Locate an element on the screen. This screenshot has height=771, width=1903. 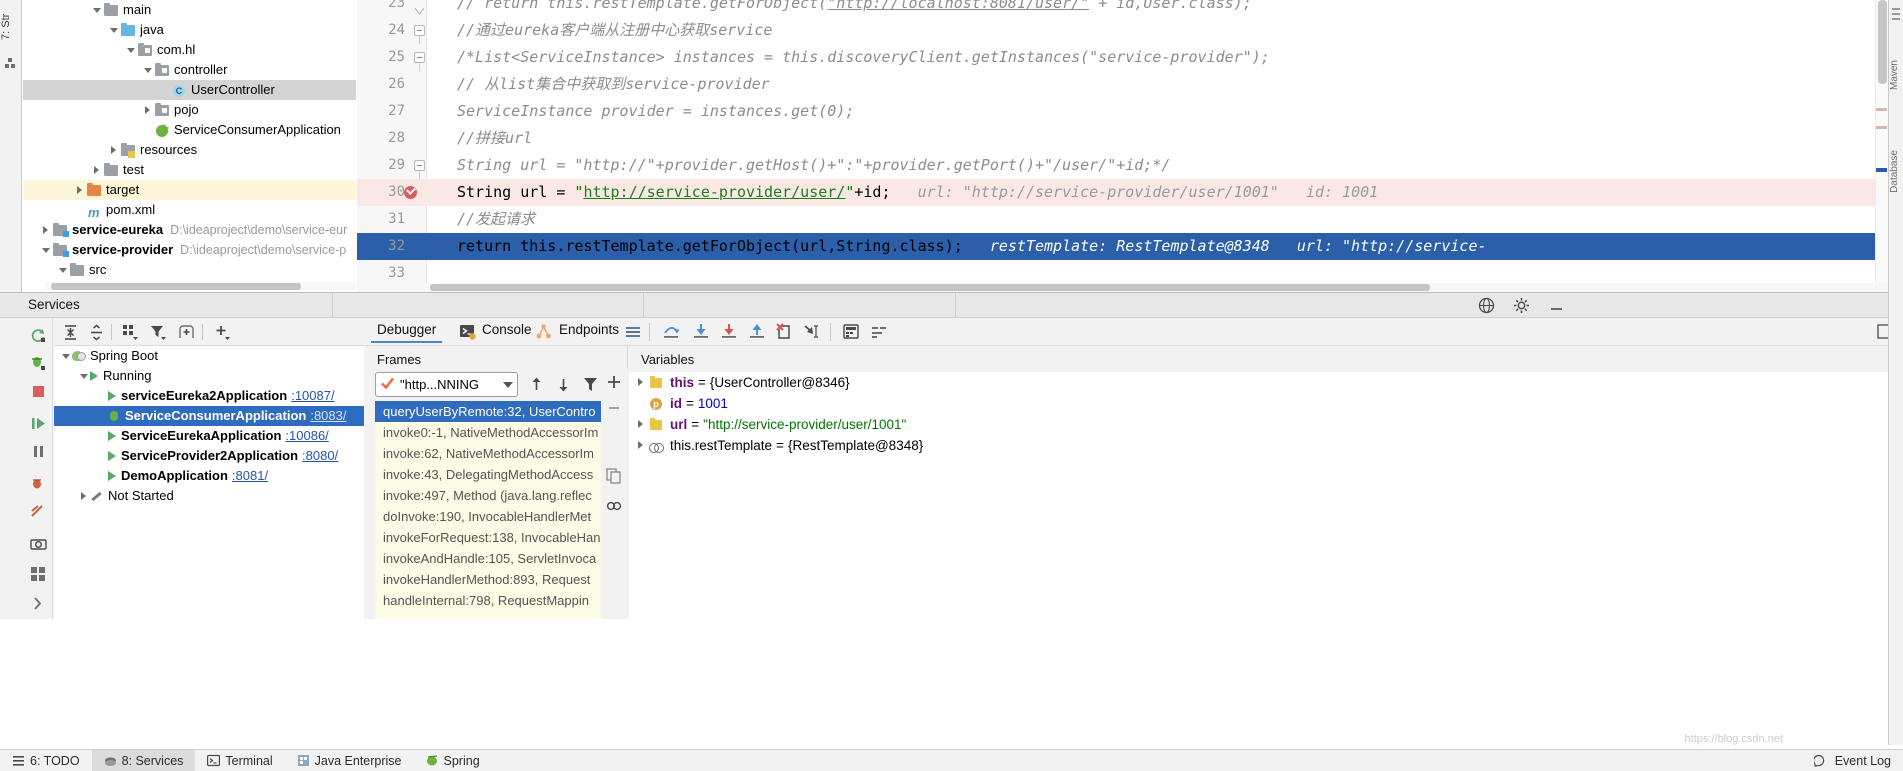
service-tree-row: Not Started is located at coordinates (209, 496).